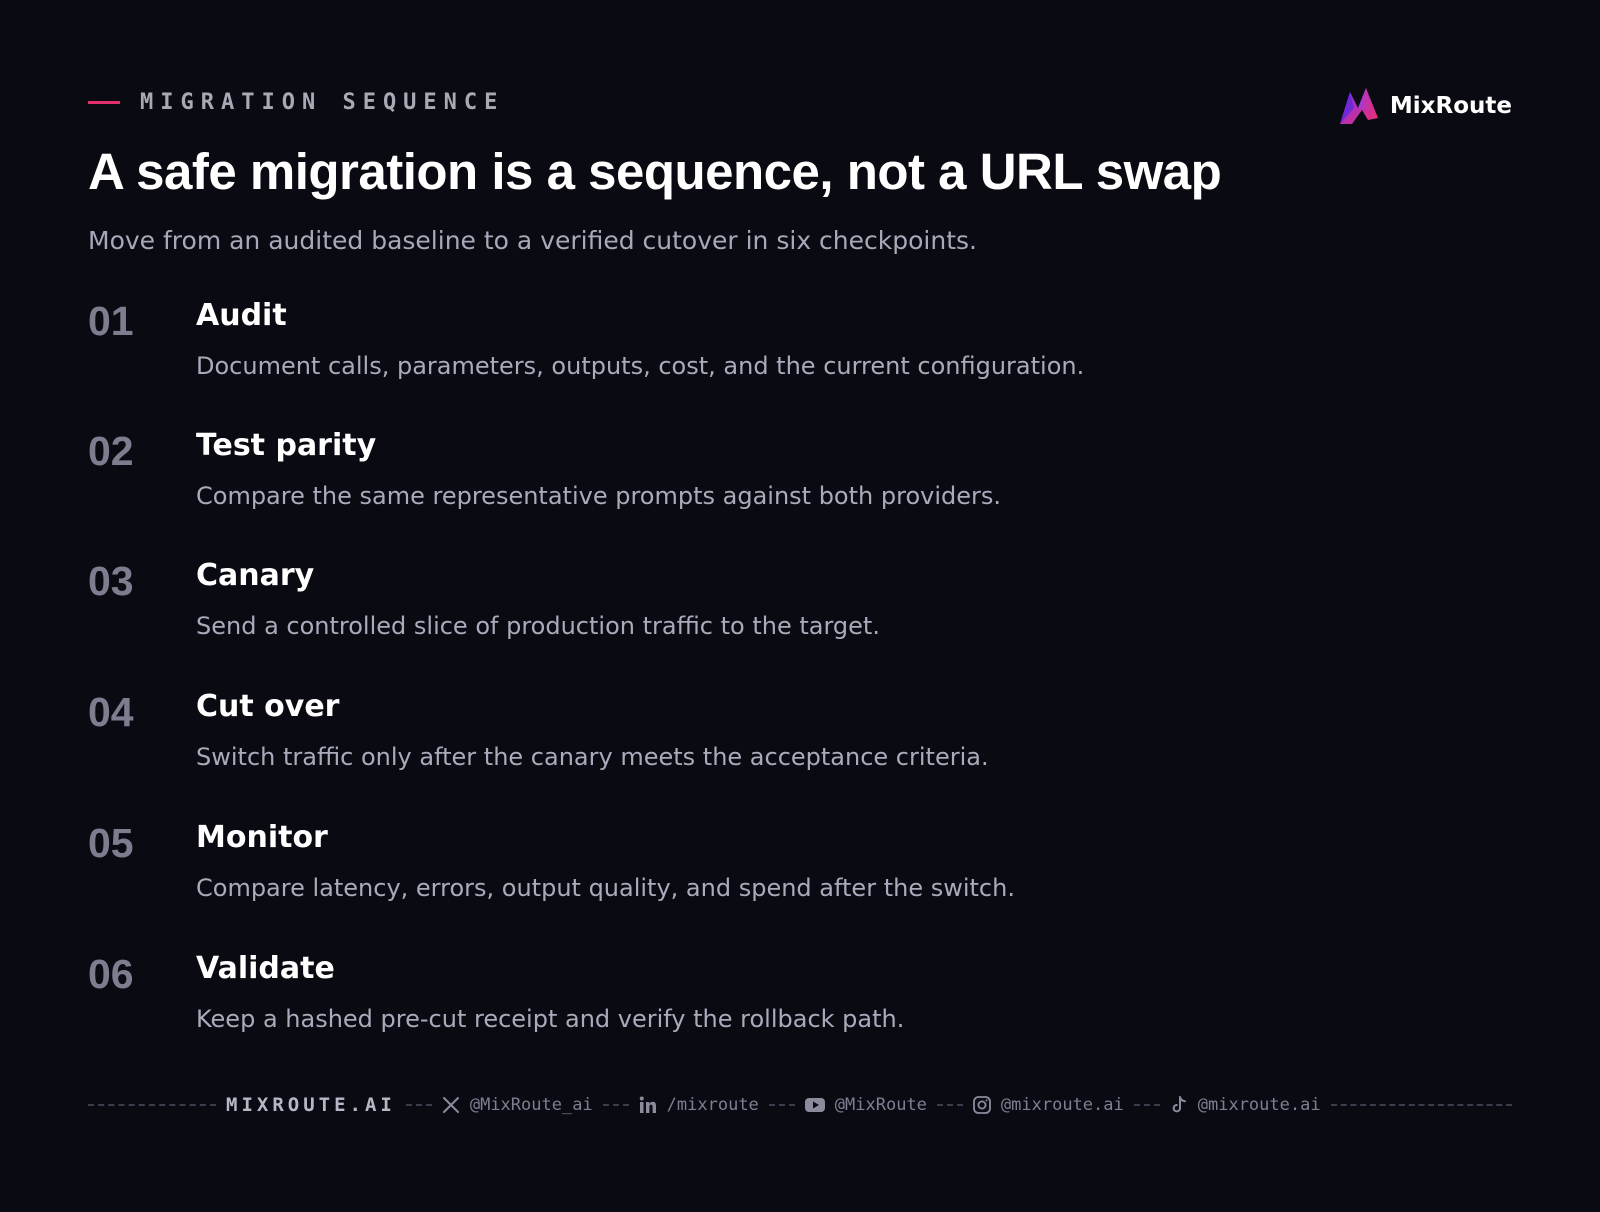 This screenshot has width=1600, height=1212. I want to click on social-instagram: @mixroute.ai, so click(1048, 1105).